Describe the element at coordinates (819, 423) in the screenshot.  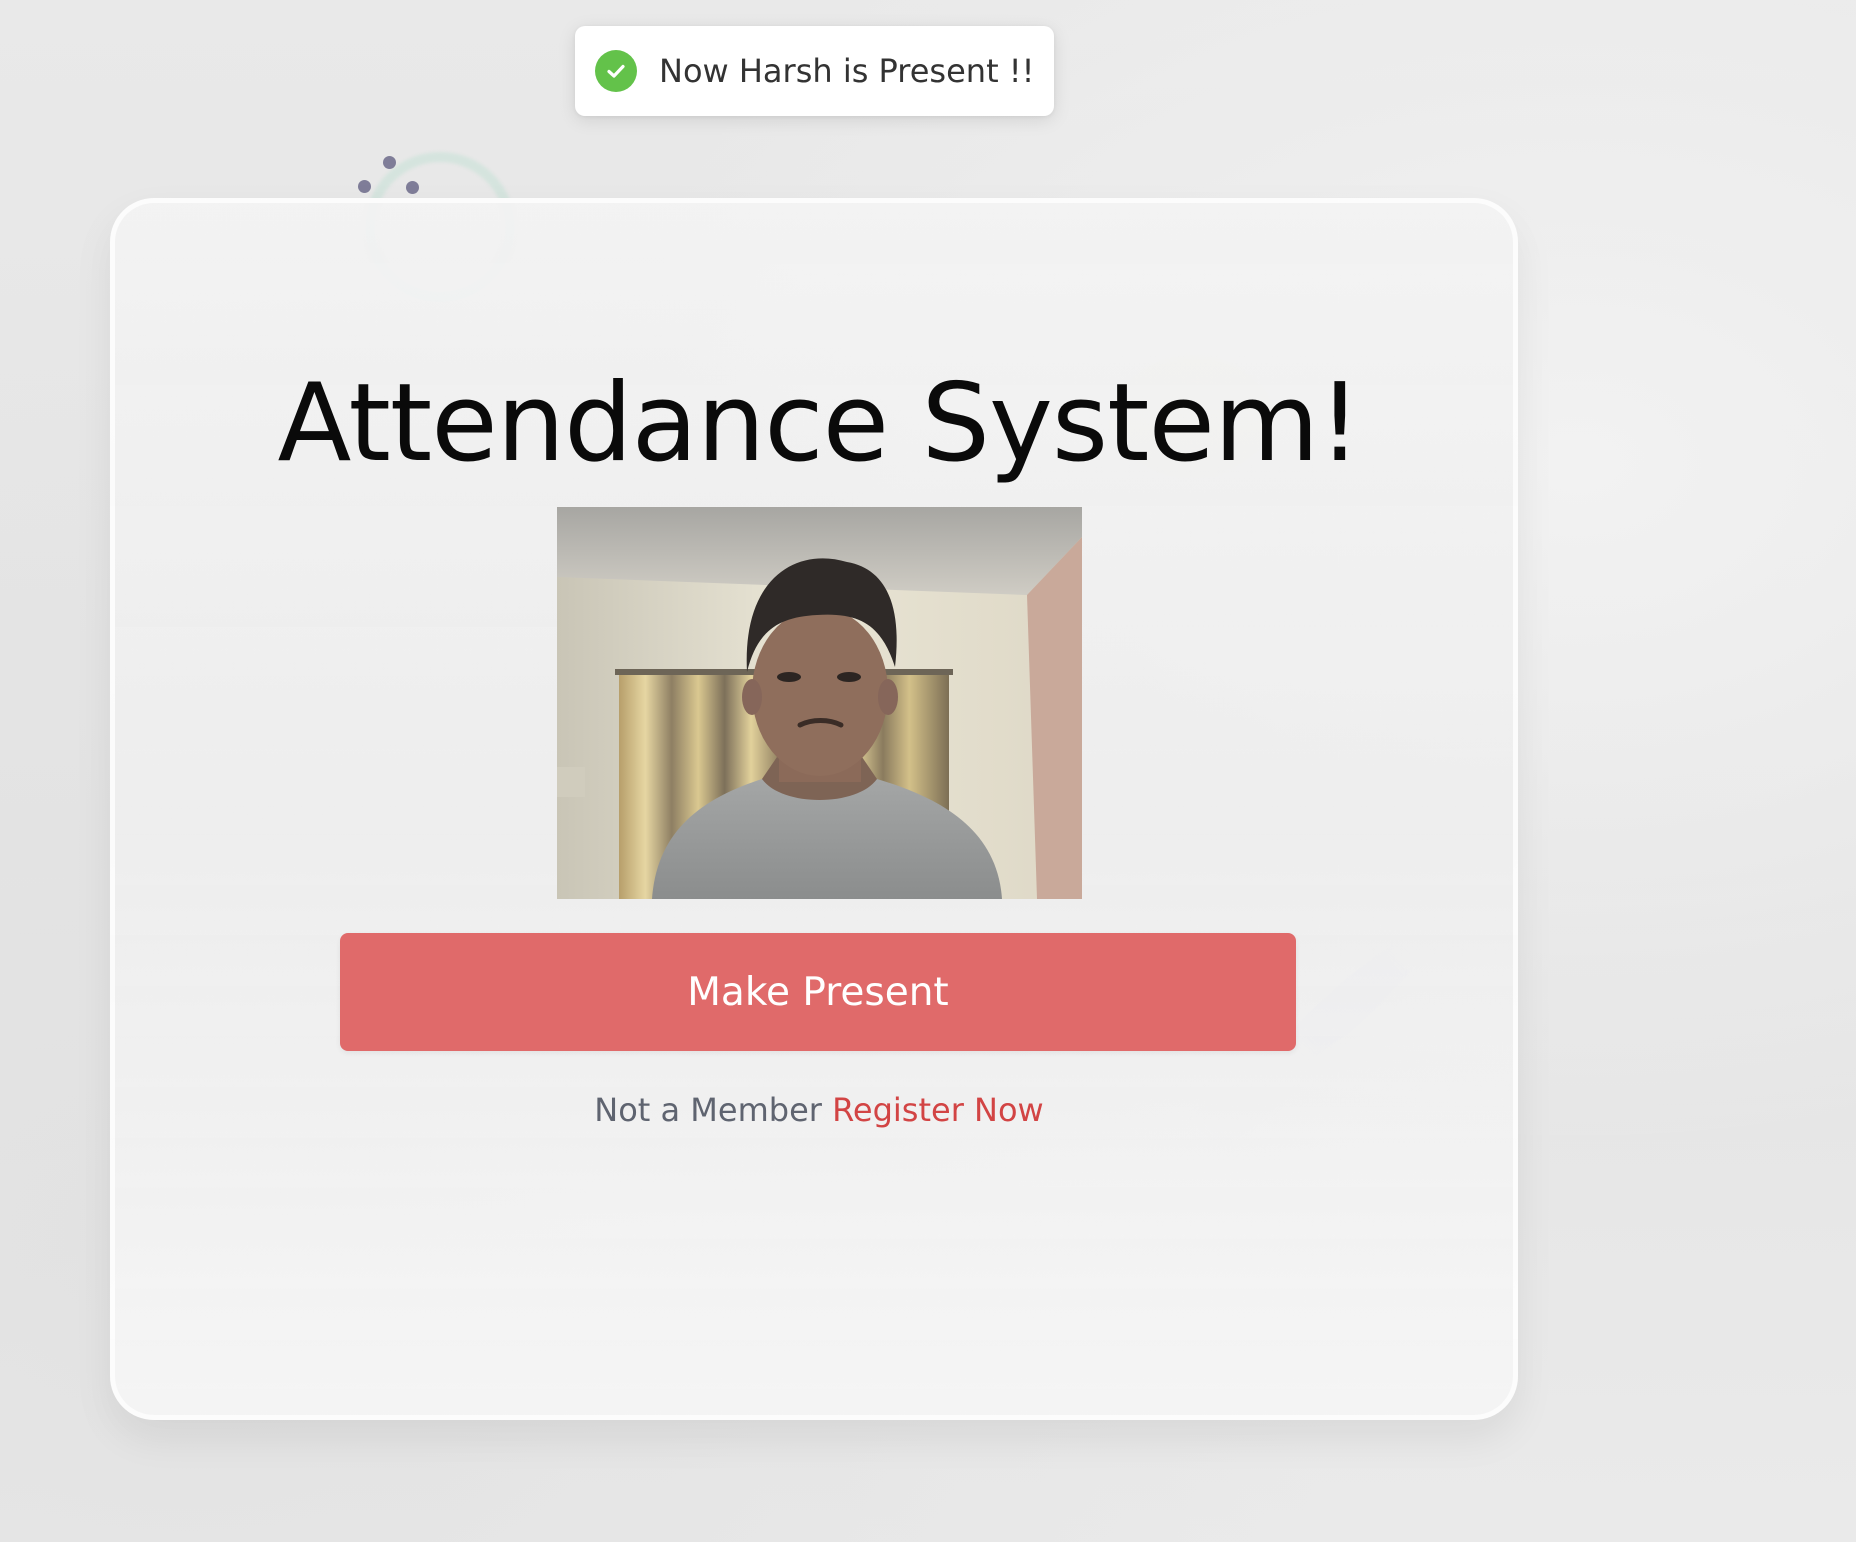
I see `page-title: Attendance System!` at that location.